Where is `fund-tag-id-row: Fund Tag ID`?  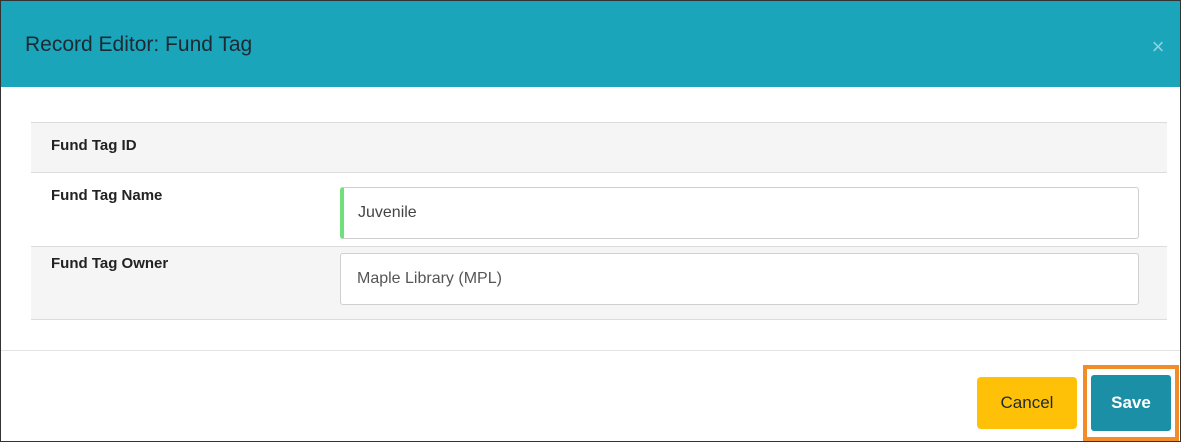 fund-tag-id-row: Fund Tag ID is located at coordinates (599, 147).